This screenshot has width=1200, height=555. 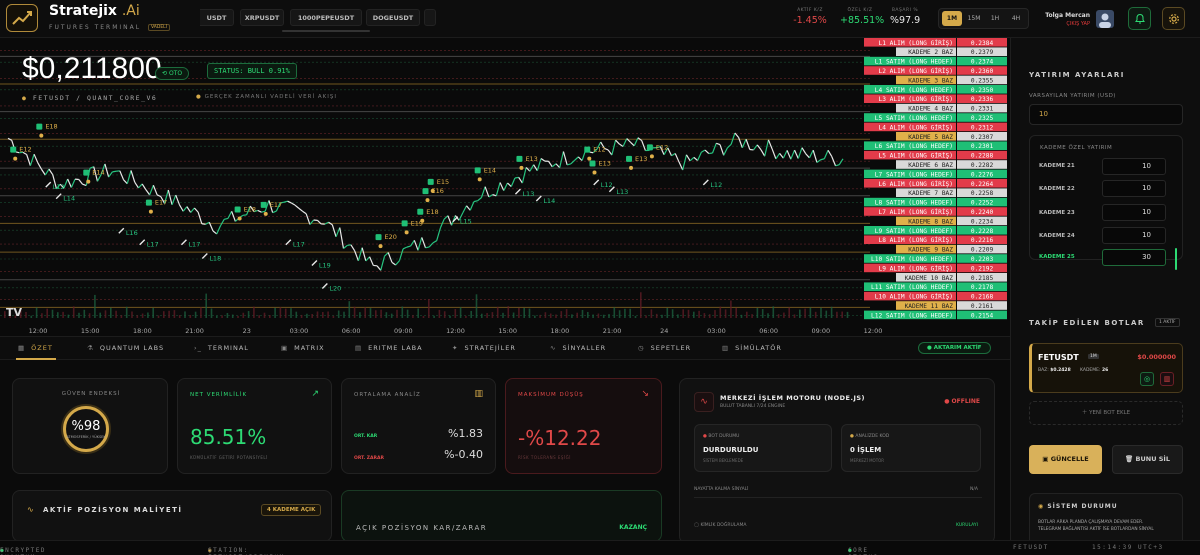 I want to click on engine-title: MERKEZİ İŞLEM MOTORU (NODE.JS), so click(x=793, y=398).